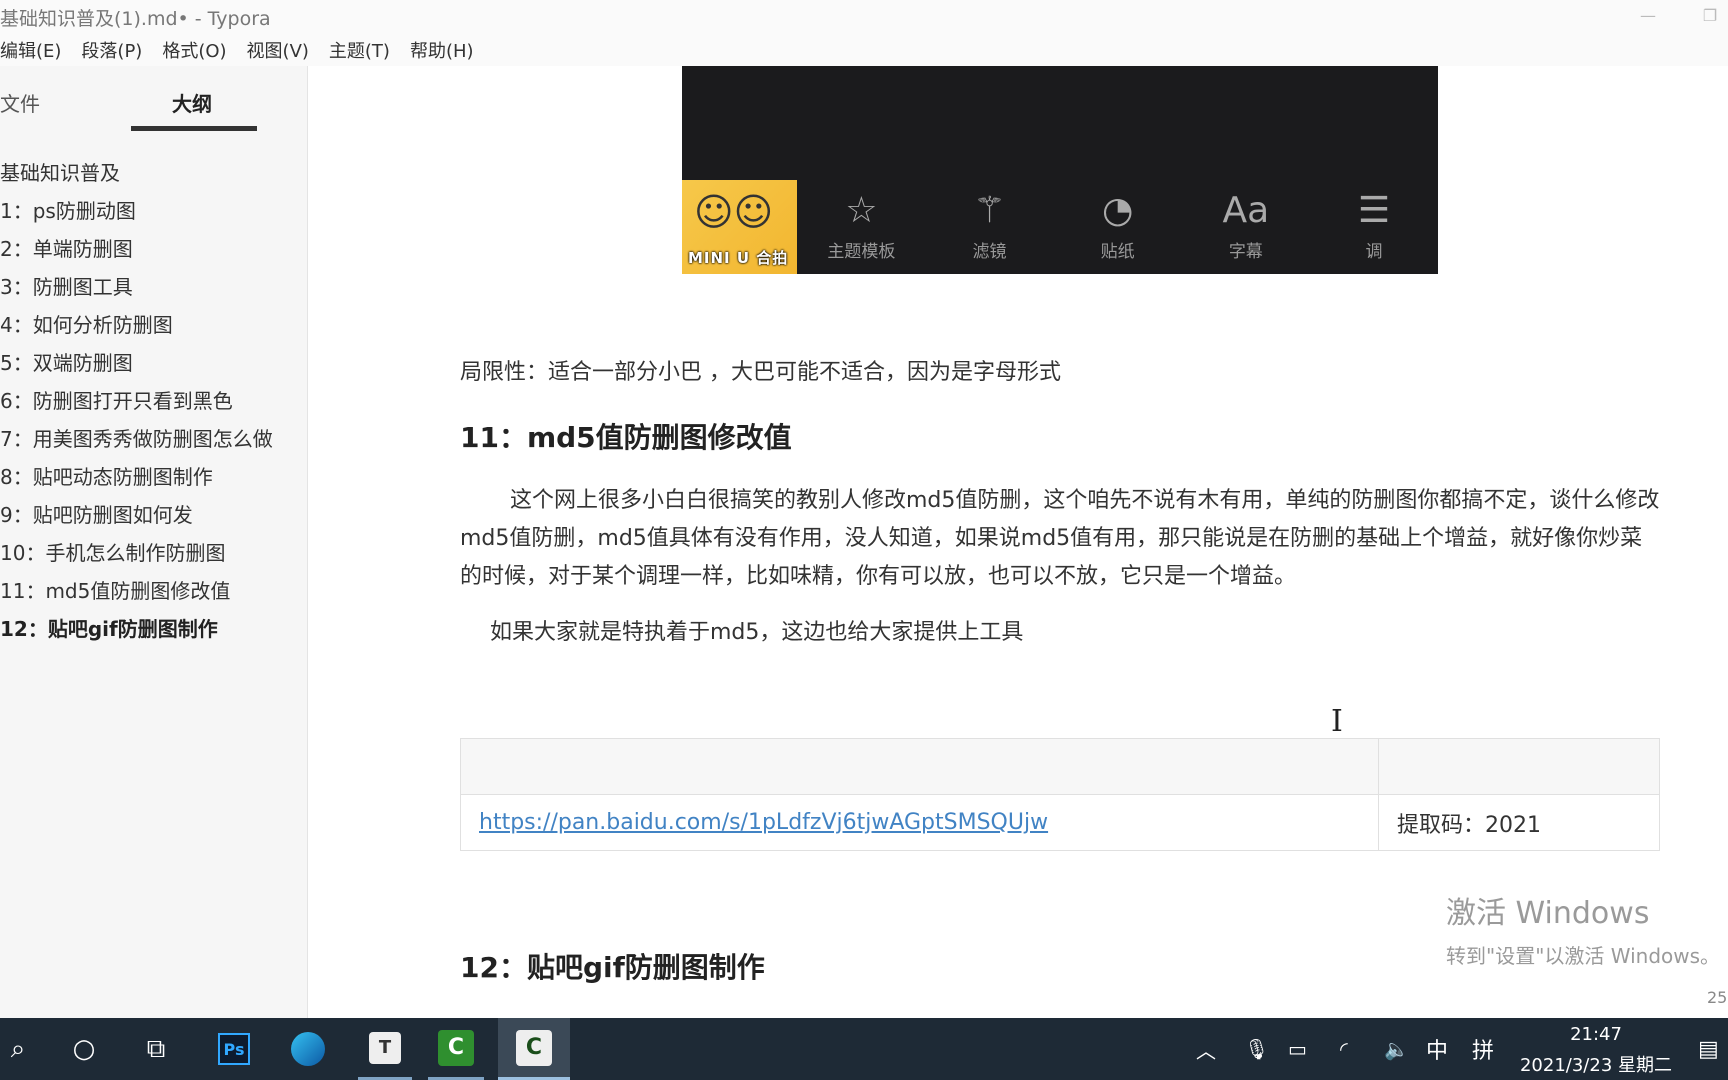 The image size is (1728, 1080). I want to click on image-tool-adjust: ☰ 调, so click(1374, 227).